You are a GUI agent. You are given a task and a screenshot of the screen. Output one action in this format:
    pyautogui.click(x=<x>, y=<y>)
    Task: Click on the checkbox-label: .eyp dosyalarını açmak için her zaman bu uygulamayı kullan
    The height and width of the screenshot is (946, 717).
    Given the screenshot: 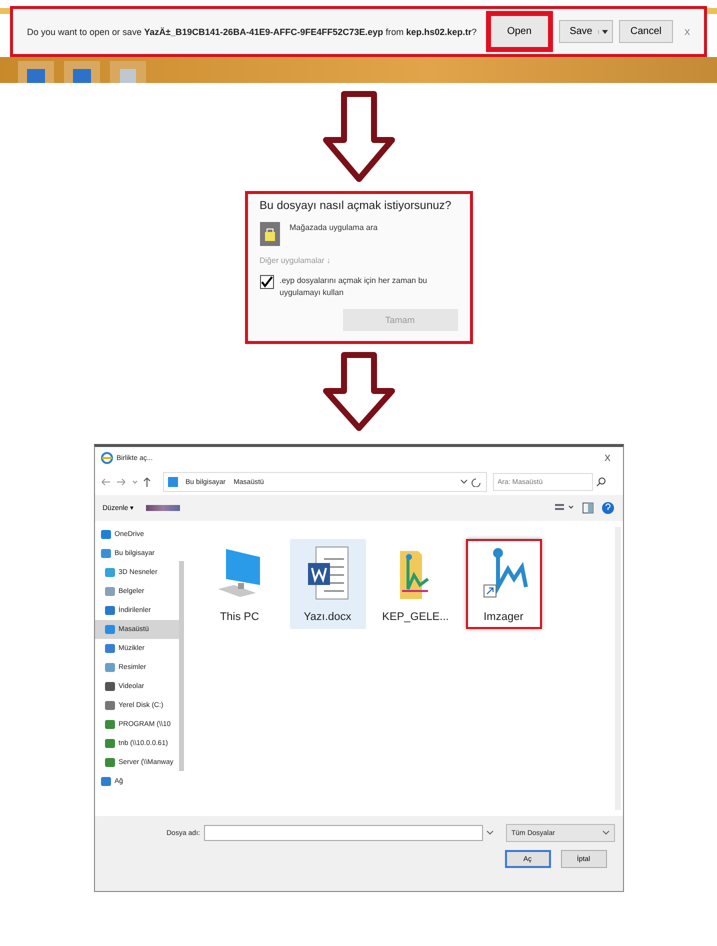 What is the action you would take?
    pyautogui.click(x=354, y=287)
    